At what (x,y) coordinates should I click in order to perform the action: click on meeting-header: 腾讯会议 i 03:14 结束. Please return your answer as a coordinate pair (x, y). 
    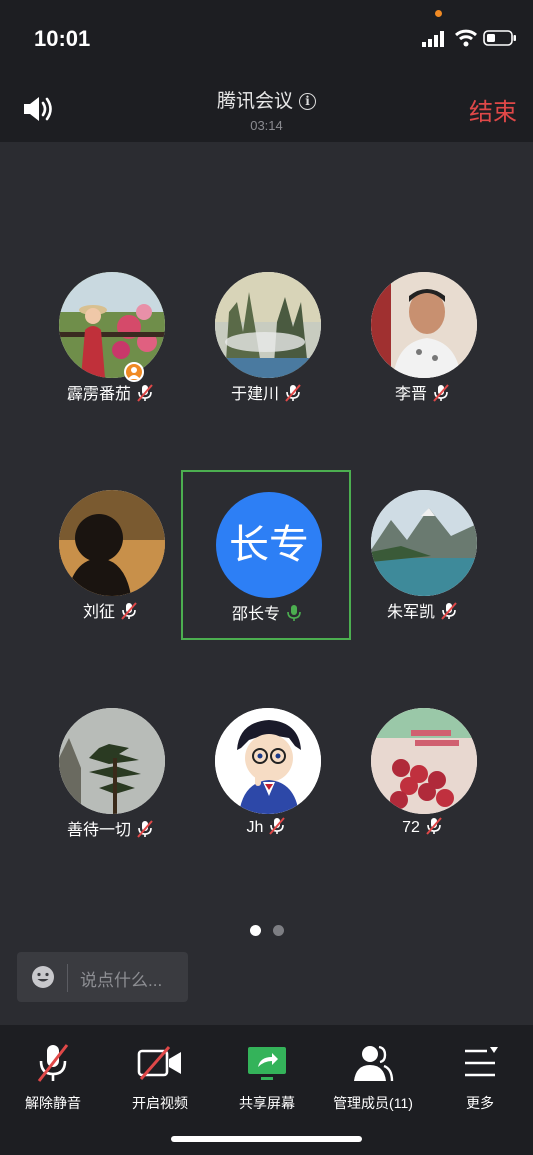
    Looking at the image, I should click on (266, 108).